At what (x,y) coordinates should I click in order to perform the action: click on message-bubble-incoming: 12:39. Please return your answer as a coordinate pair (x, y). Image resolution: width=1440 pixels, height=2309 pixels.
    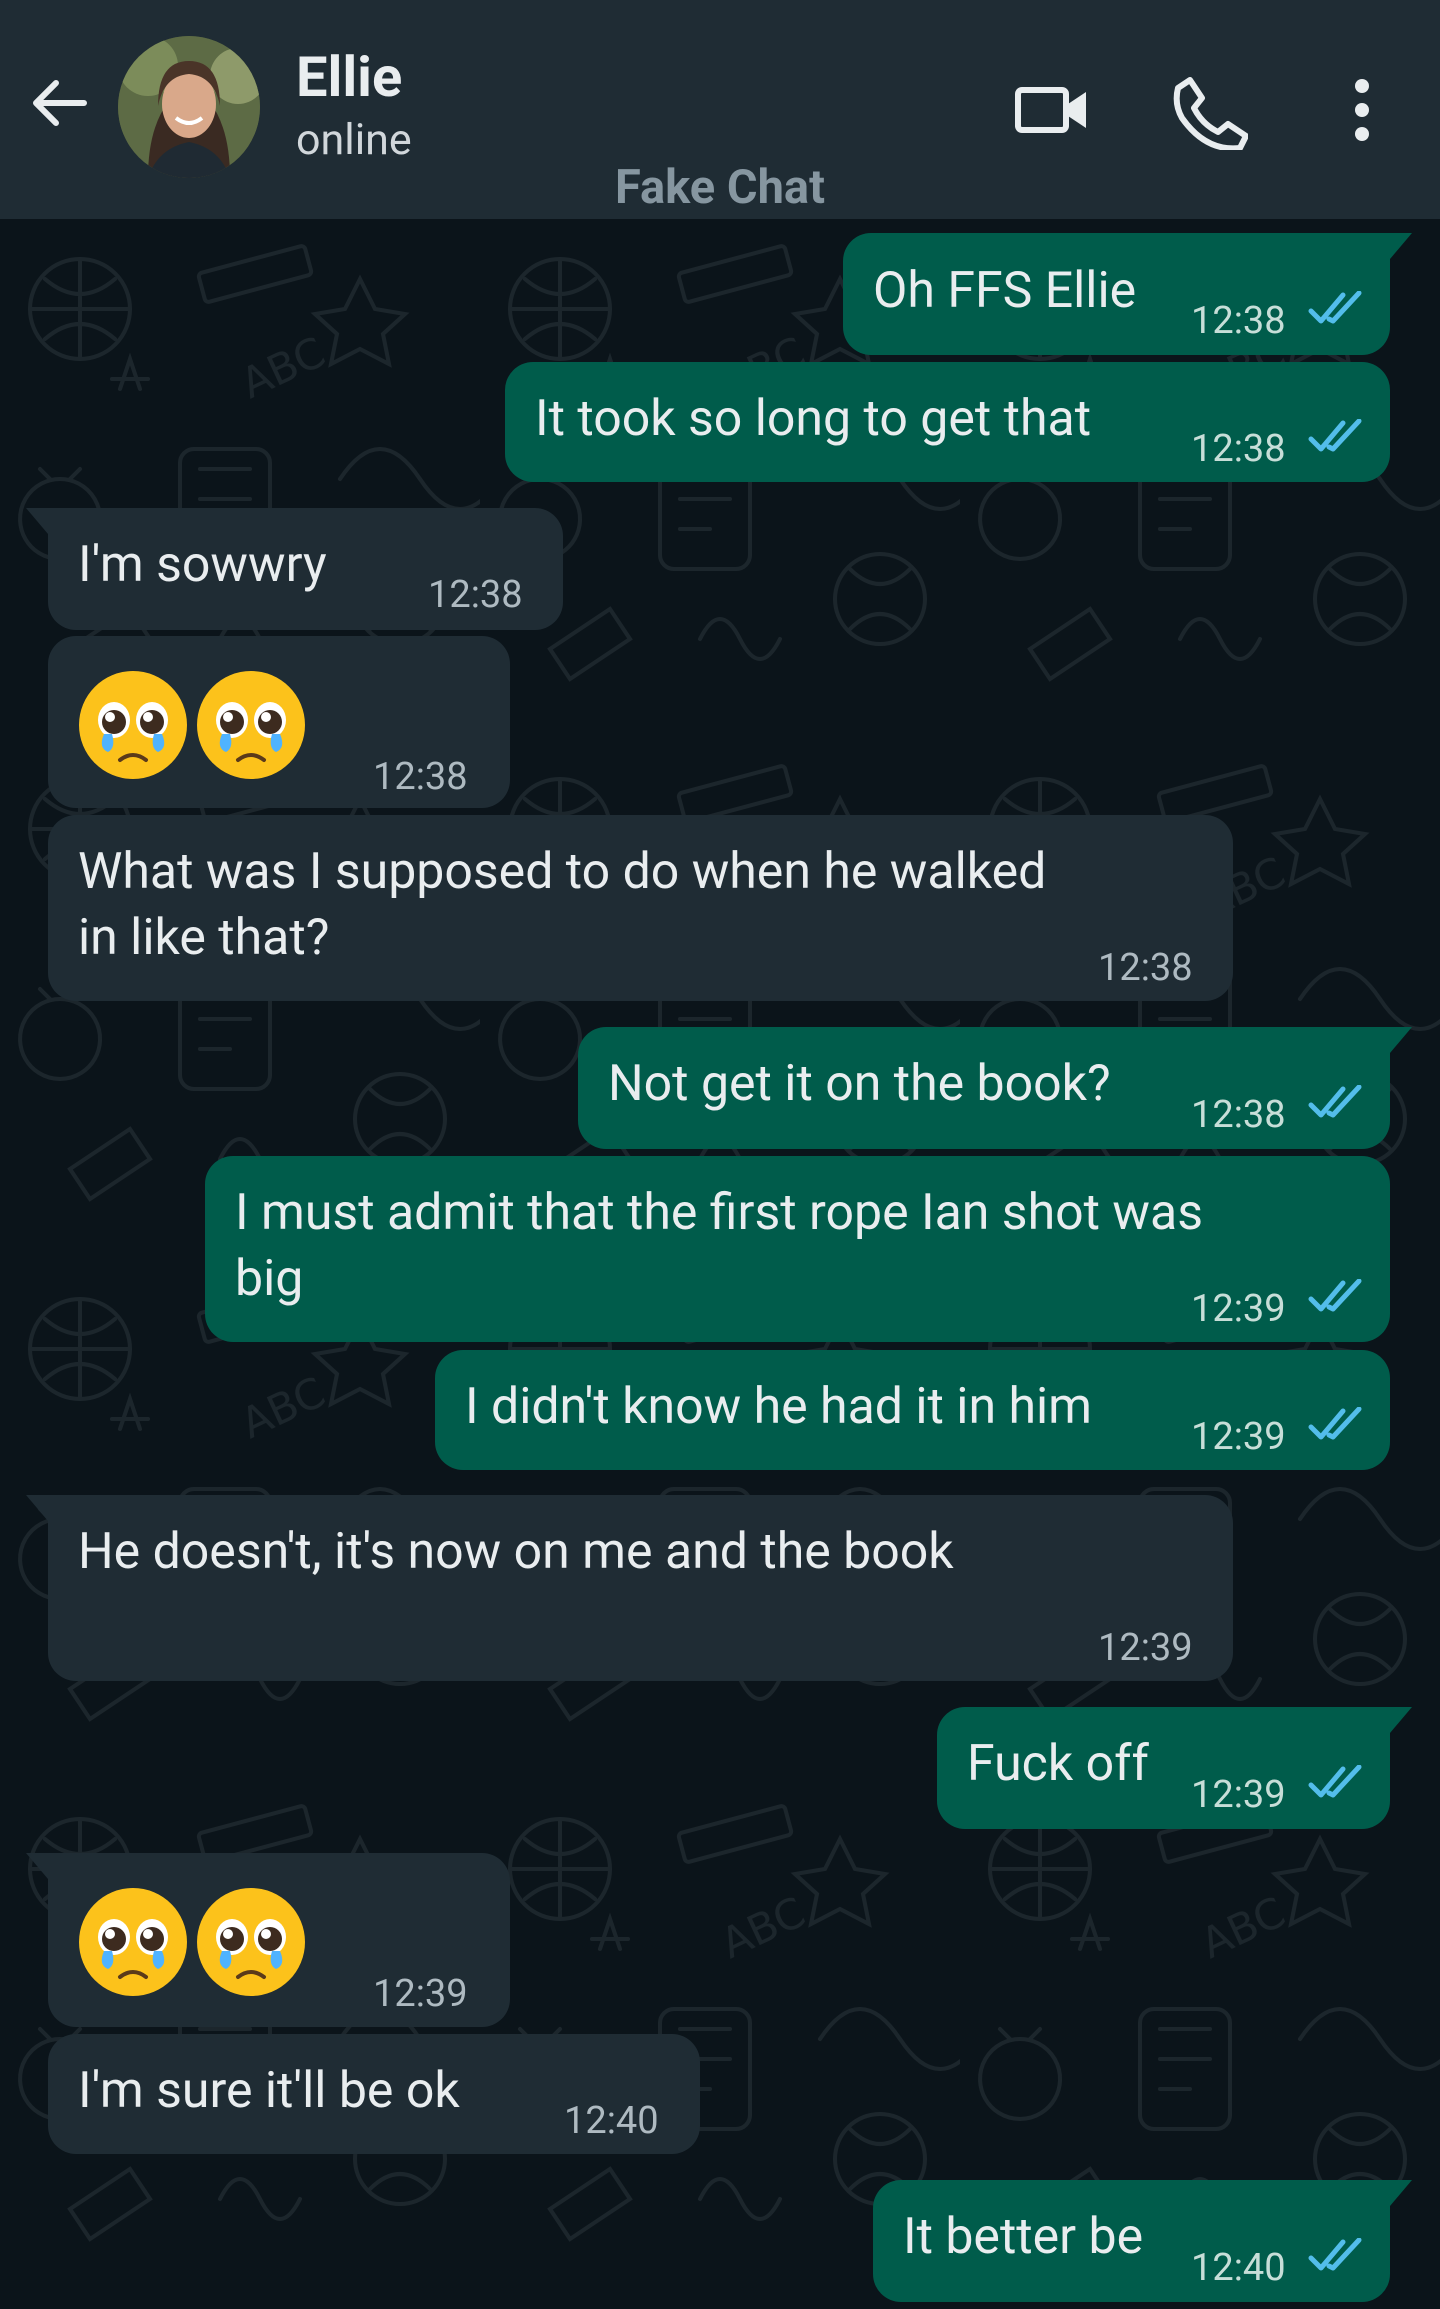
    Looking at the image, I should click on (268, 1940).